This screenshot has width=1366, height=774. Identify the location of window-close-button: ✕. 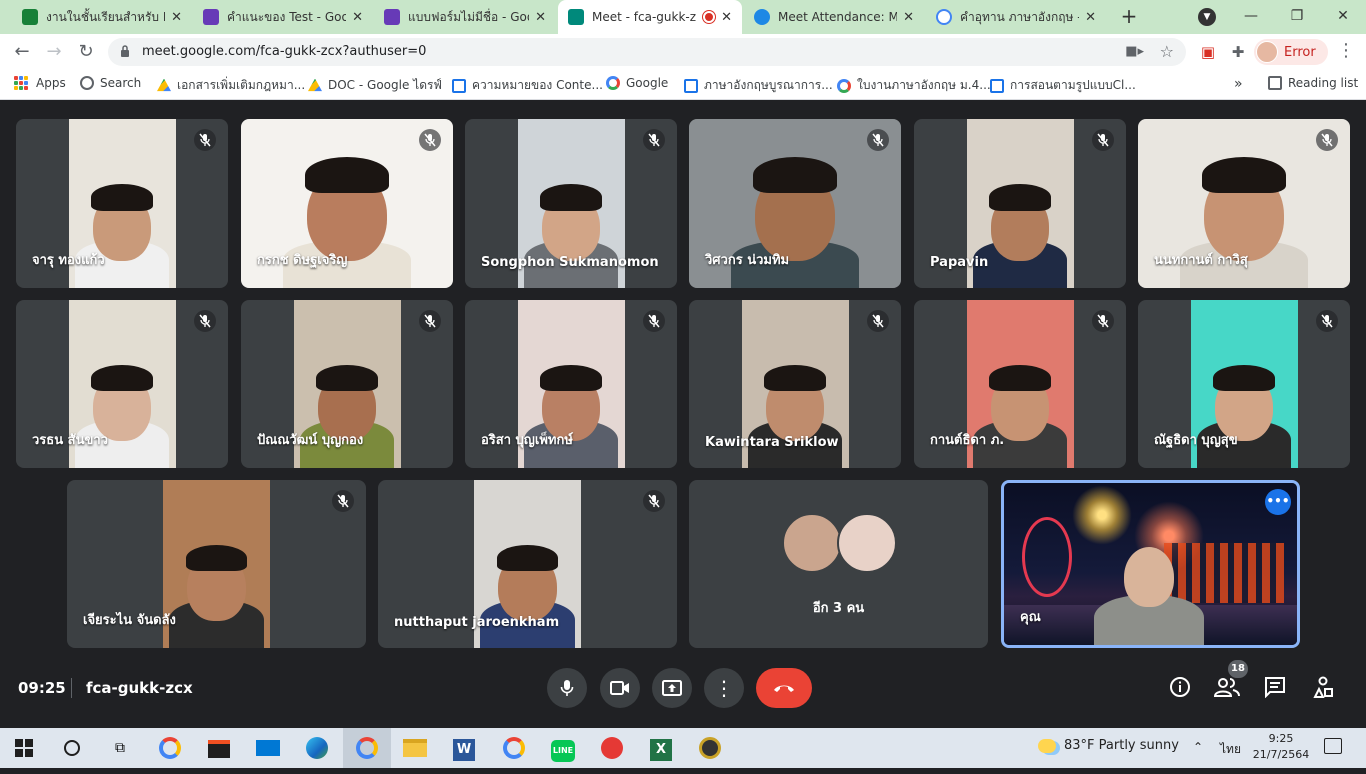
(1343, 16).